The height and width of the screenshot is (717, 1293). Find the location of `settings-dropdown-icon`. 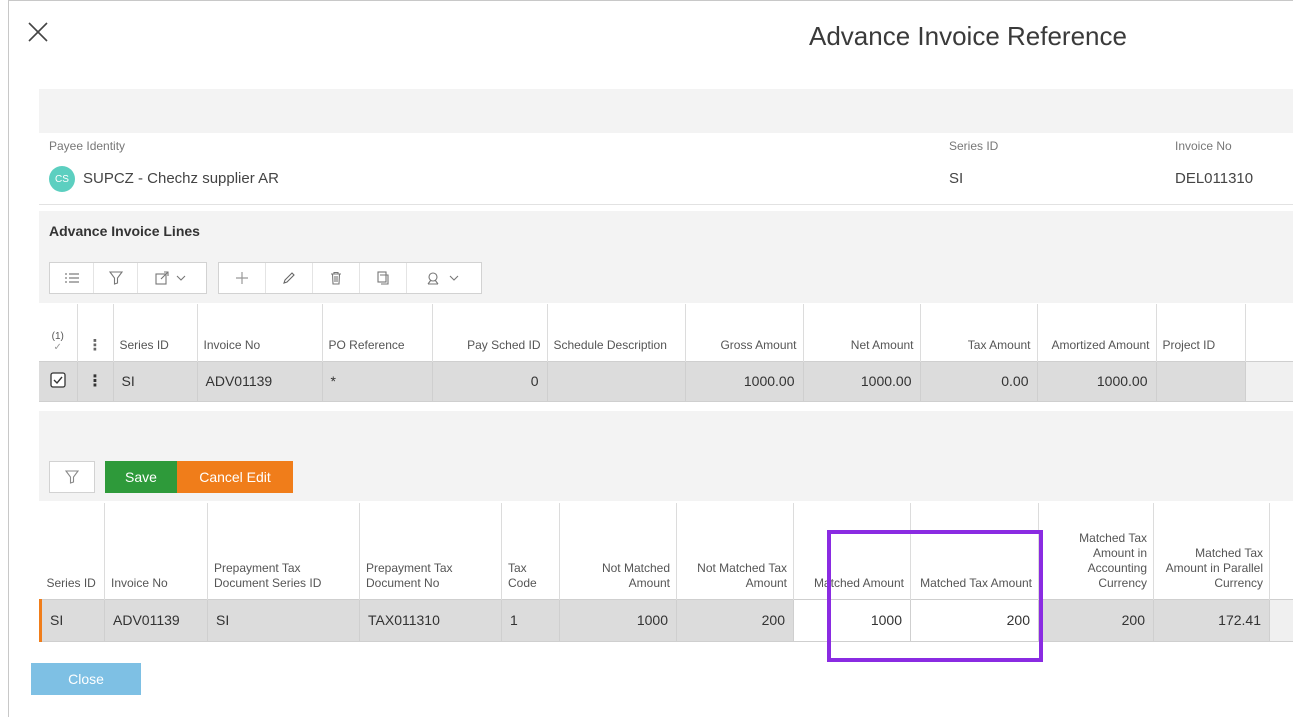

settings-dropdown-icon is located at coordinates (444, 278).